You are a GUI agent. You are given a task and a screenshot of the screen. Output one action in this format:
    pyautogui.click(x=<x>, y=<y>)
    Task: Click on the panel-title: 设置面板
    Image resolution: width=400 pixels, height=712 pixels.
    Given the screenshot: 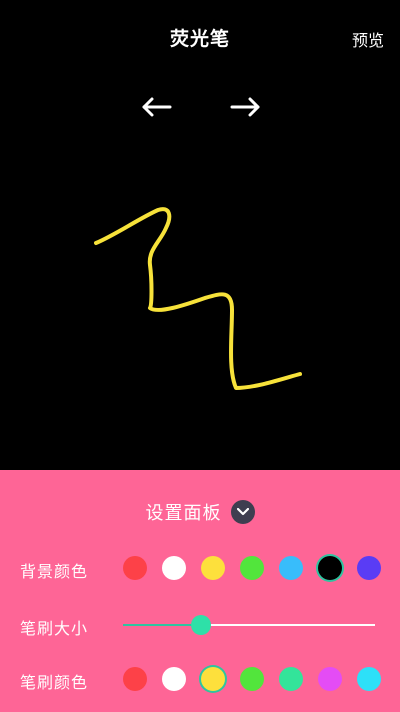 What is the action you would take?
    pyautogui.click(x=183, y=513)
    